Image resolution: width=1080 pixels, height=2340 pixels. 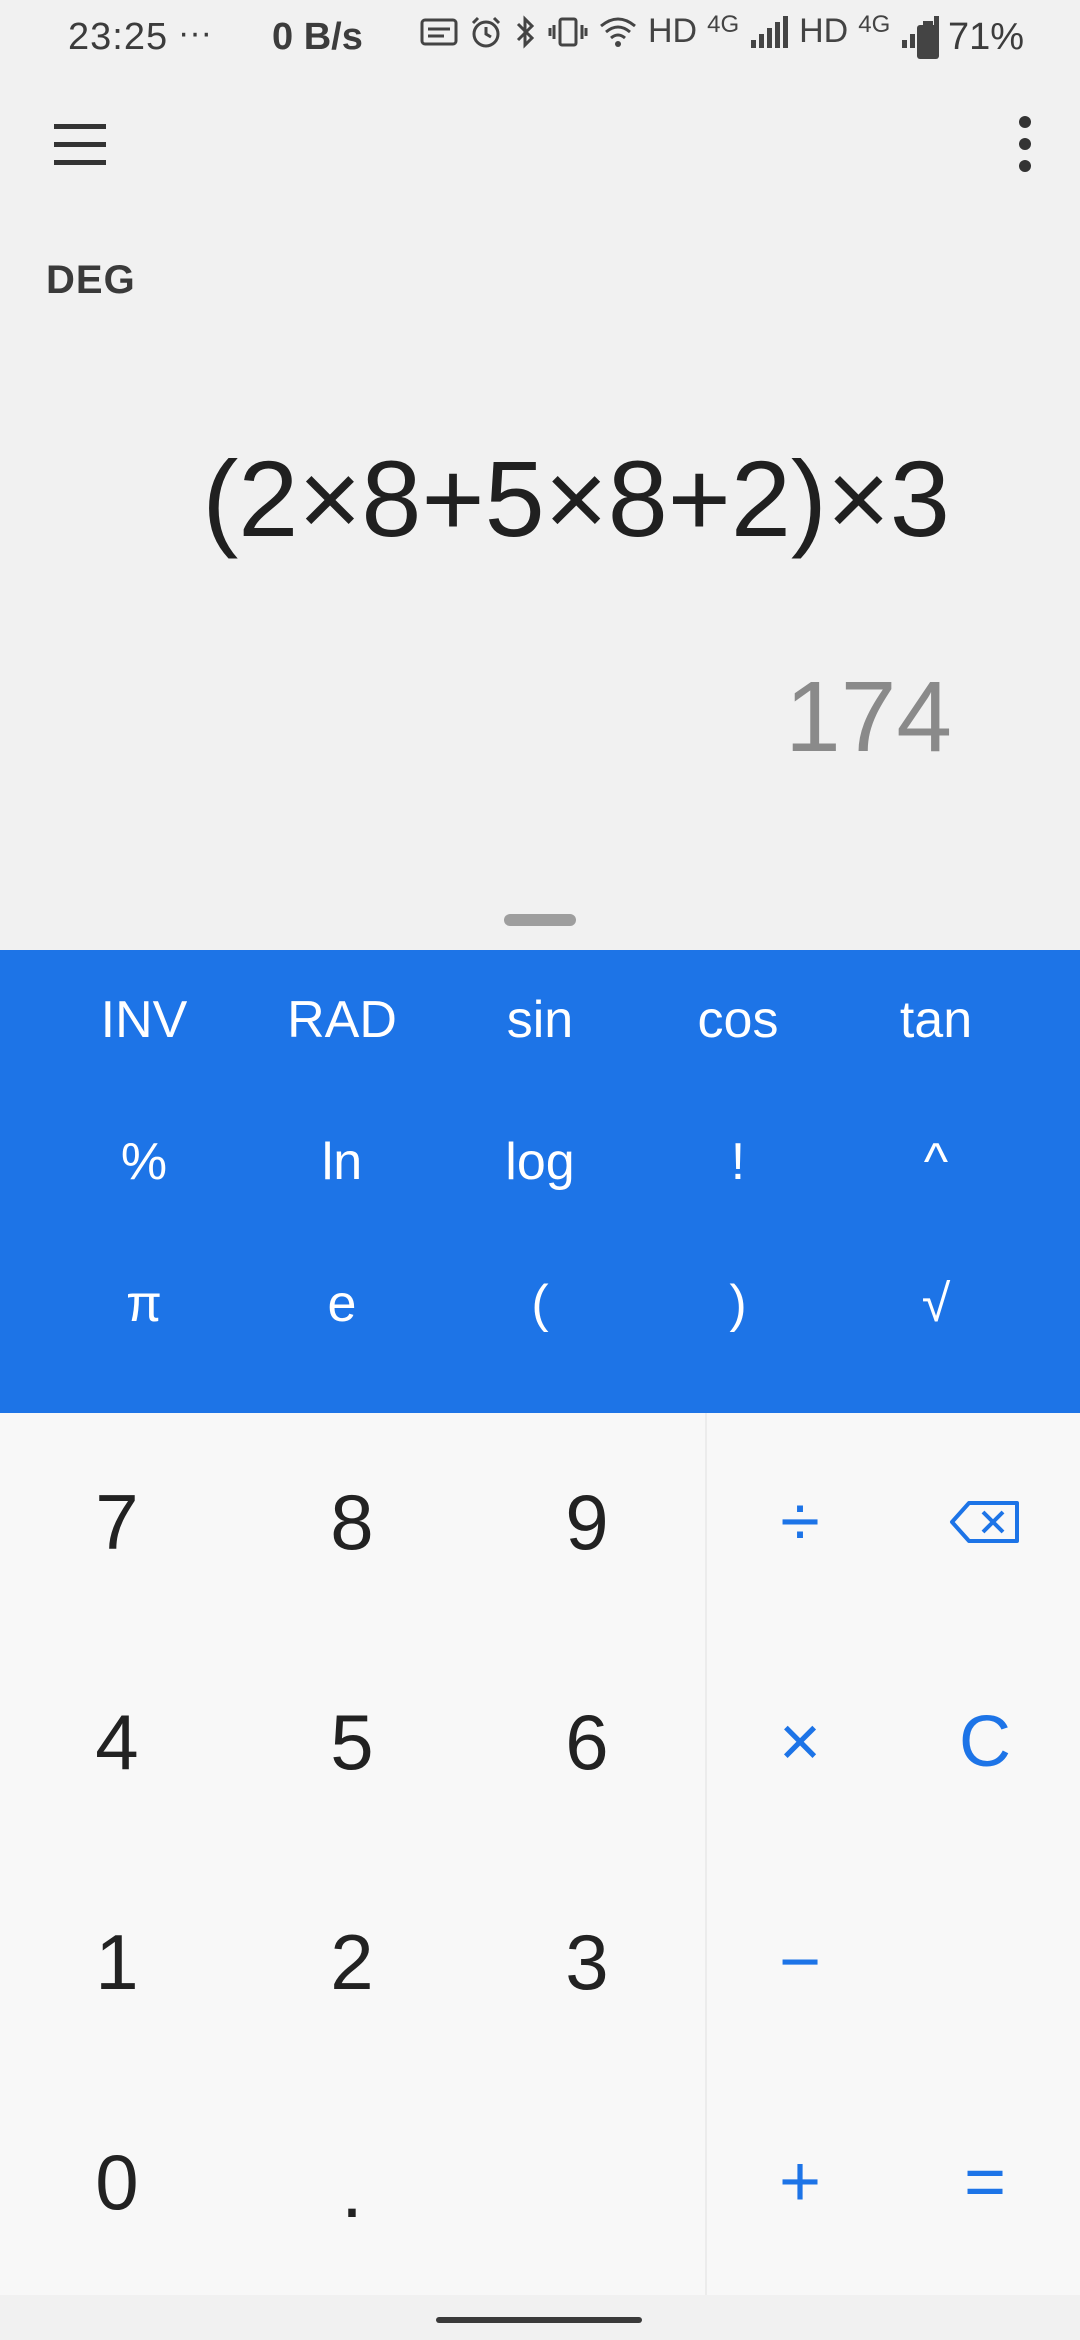 What do you see at coordinates (824, 31) in the screenshot?
I see `hd-label-2: HD` at bounding box center [824, 31].